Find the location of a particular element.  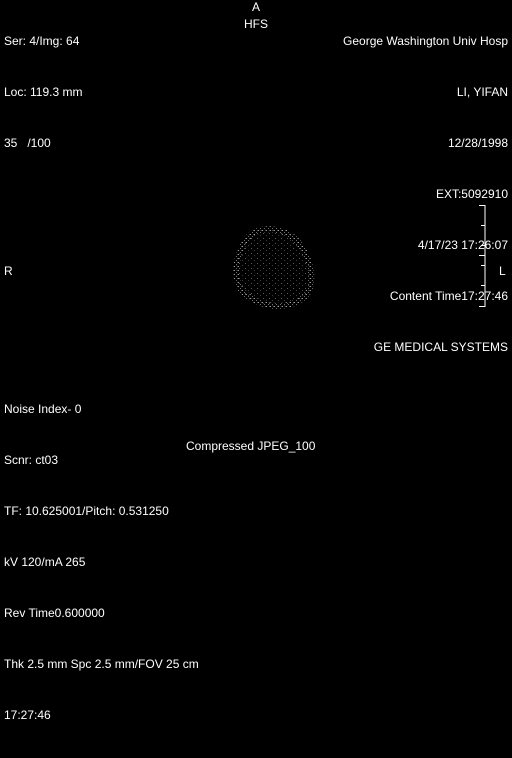

patient-position-label: HFS is located at coordinates (256, 24).